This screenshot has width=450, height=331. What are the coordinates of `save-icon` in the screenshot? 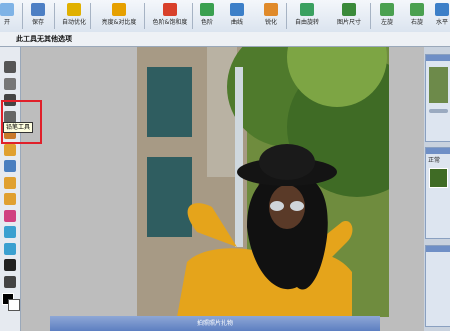 It's located at (38, 9).